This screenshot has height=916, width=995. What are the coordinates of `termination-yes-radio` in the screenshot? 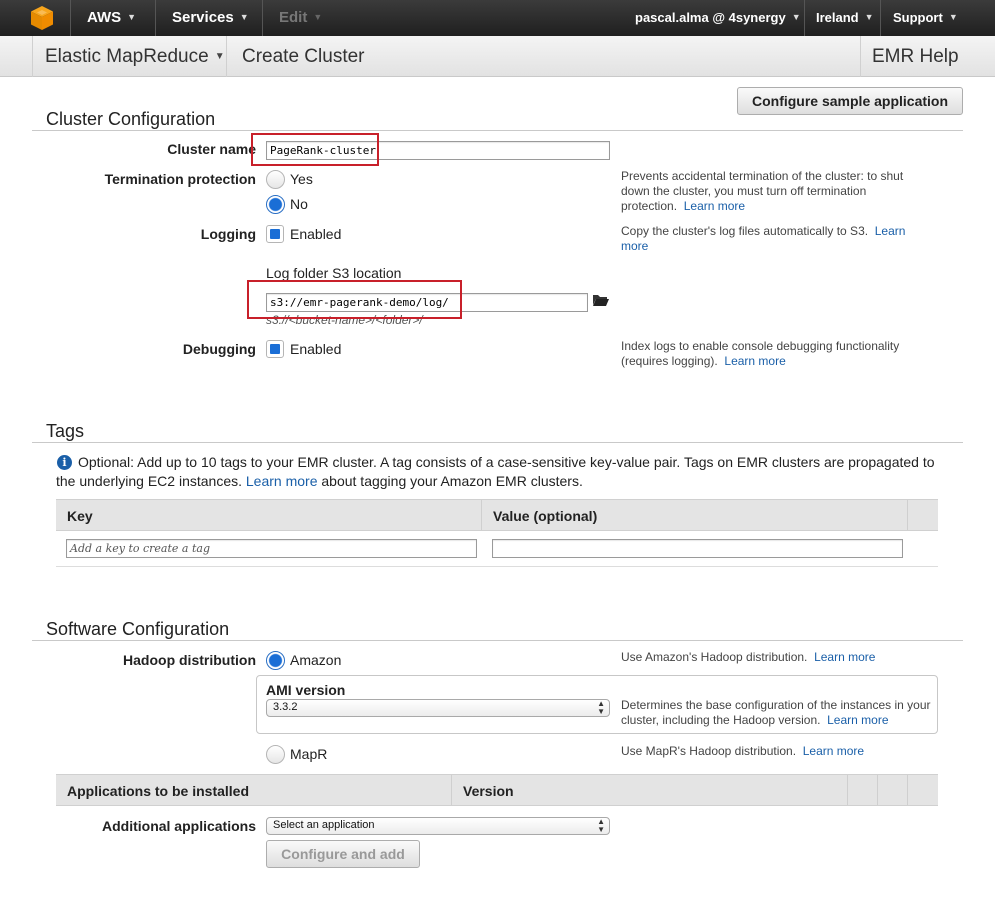 It's located at (275, 179).